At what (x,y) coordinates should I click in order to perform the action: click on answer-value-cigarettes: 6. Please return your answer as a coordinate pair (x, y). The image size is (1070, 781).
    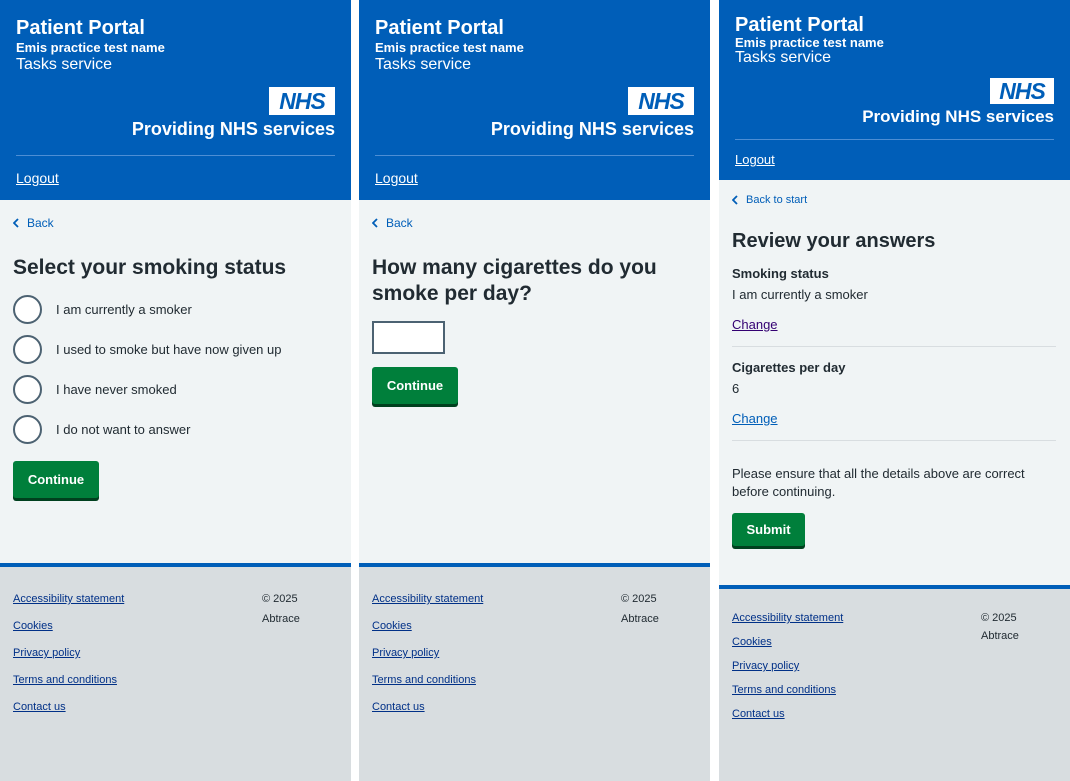
    Looking at the image, I should click on (736, 388).